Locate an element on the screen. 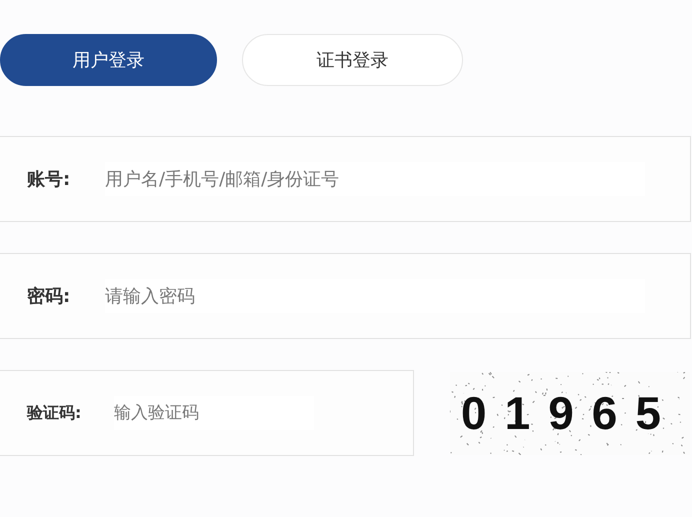 This screenshot has width=692, height=517. login-tab: 用户登录 is located at coordinates (108, 60).